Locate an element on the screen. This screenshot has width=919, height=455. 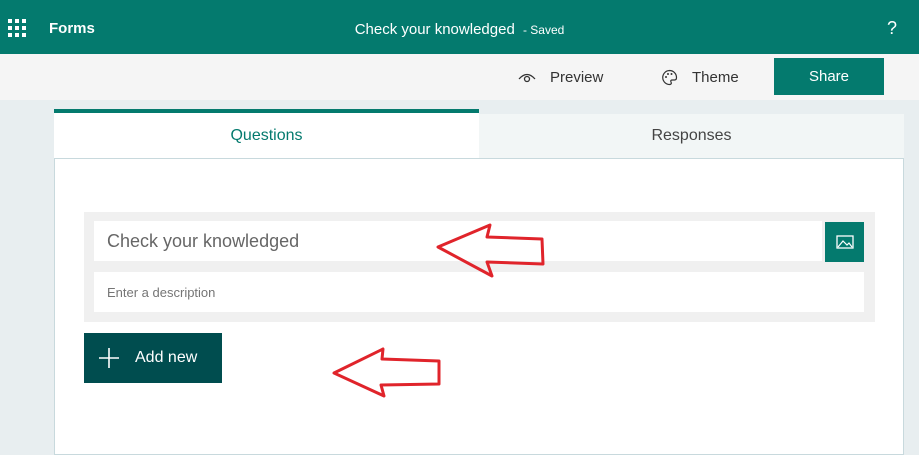
share-button: Share is located at coordinates (829, 76).